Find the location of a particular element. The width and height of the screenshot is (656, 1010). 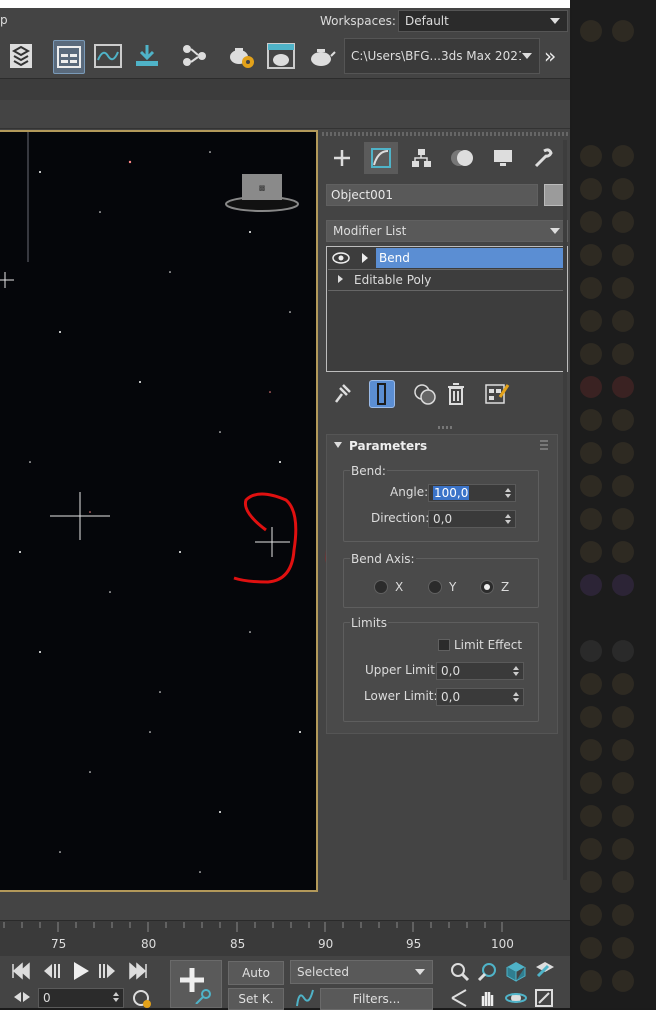

maximize-viewport-icon is located at coordinates (544, 998).